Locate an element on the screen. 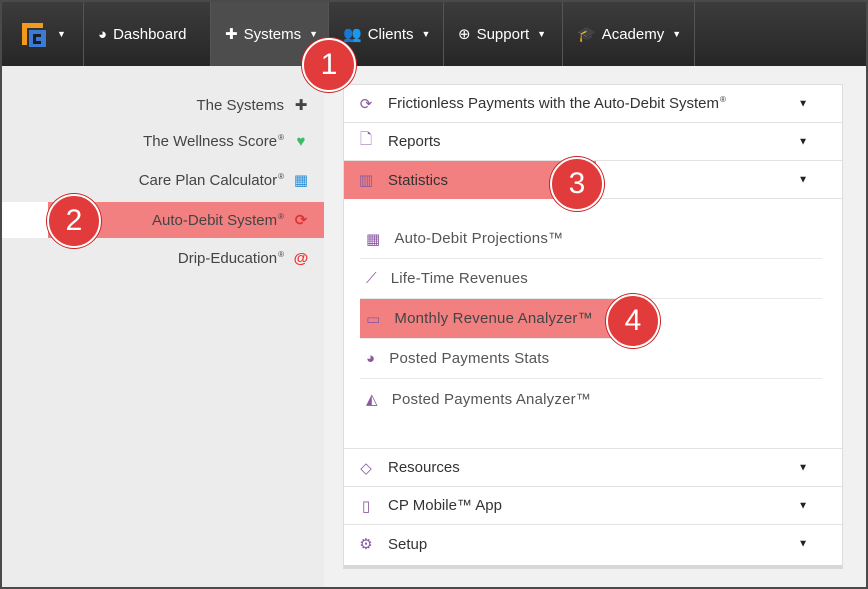 The image size is (868, 589). app-logo-icon is located at coordinates (34, 35).